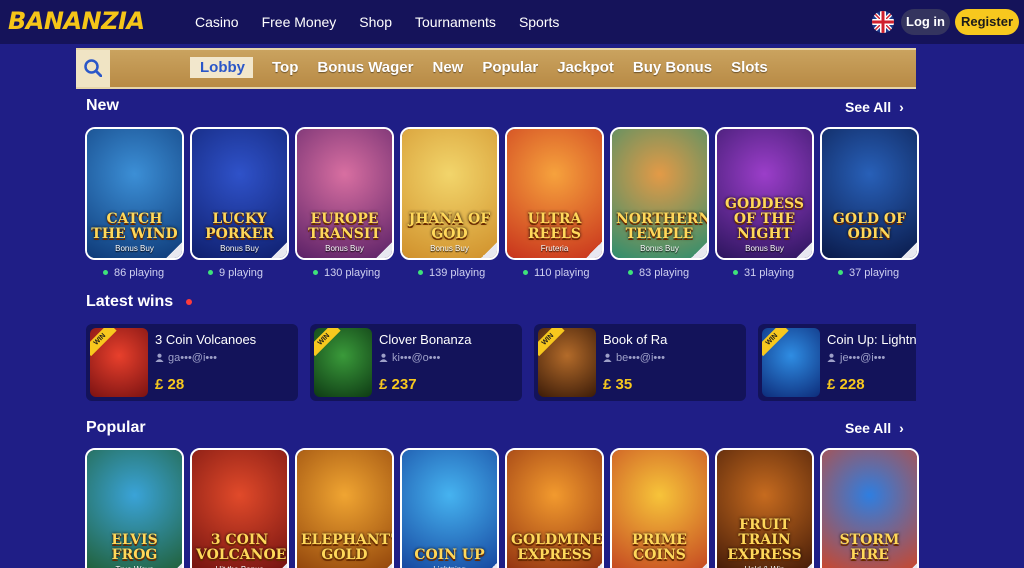 This screenshot has width=1024, height=568. What do you see at coordinates (365, 68) in the screenshot?
I see `tab-bonus-wager: Bonus Wager` at bounding box center [365, 68].